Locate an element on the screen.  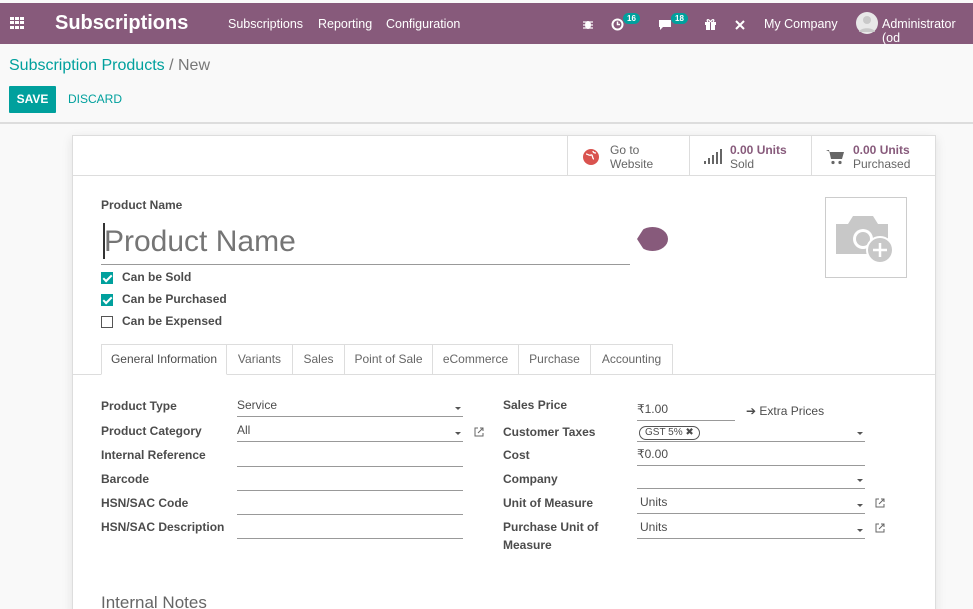
divider is located at coordinates (486, 123).